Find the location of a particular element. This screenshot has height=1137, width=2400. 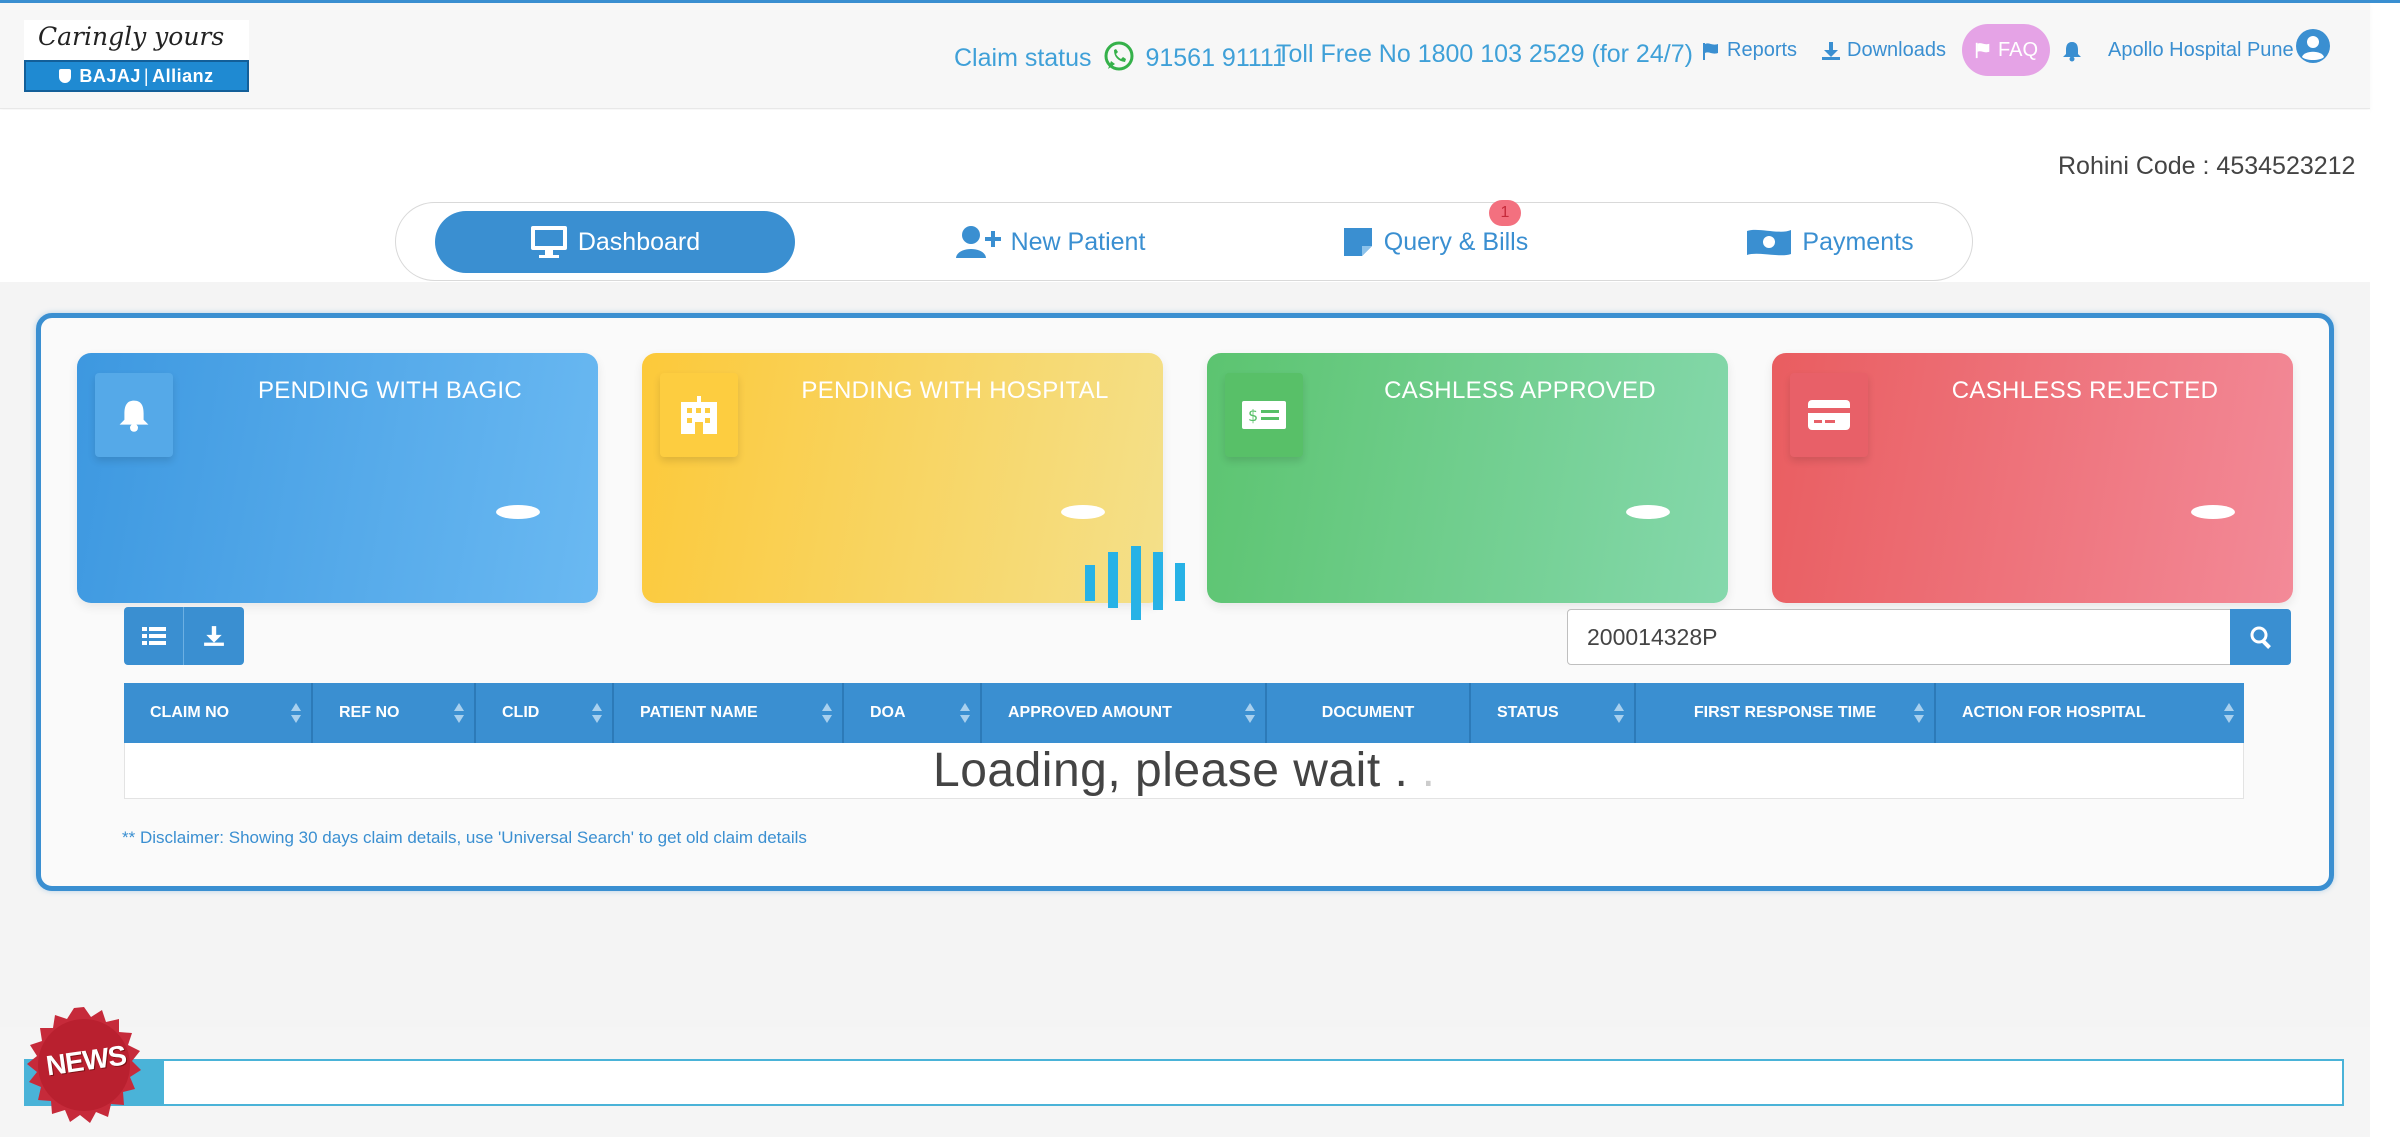

news-ticker is located at coordinates (1184, 1082).